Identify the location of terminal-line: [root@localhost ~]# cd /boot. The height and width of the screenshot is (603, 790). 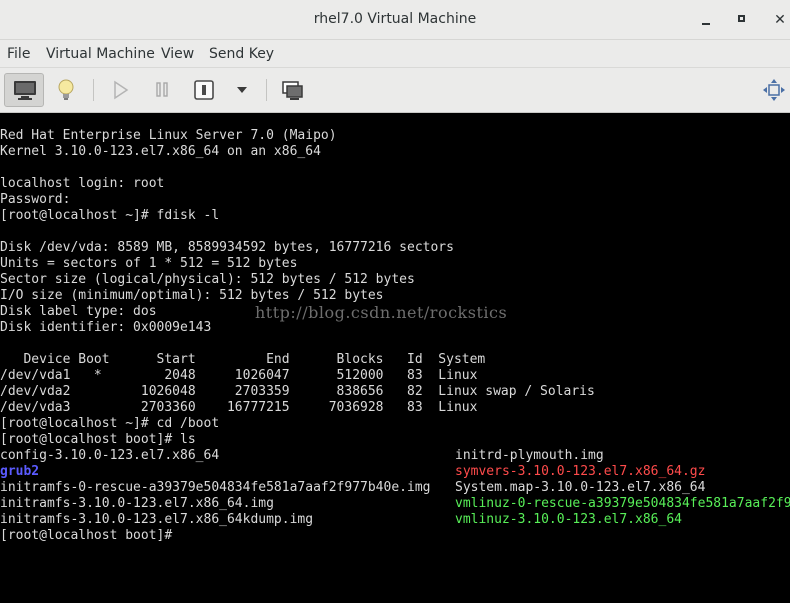
(110, 423).